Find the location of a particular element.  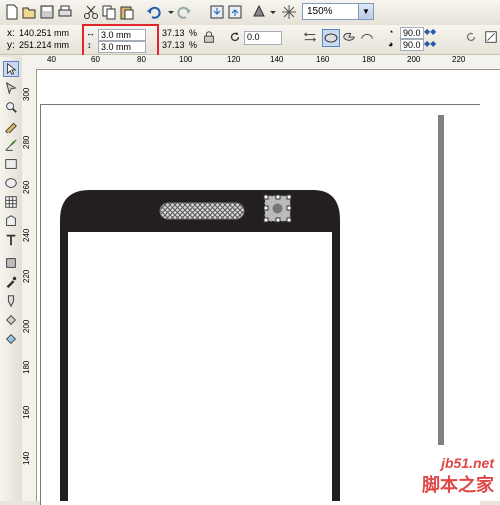

end-angle-icon: ◕ is located at coordinates (391, 44).